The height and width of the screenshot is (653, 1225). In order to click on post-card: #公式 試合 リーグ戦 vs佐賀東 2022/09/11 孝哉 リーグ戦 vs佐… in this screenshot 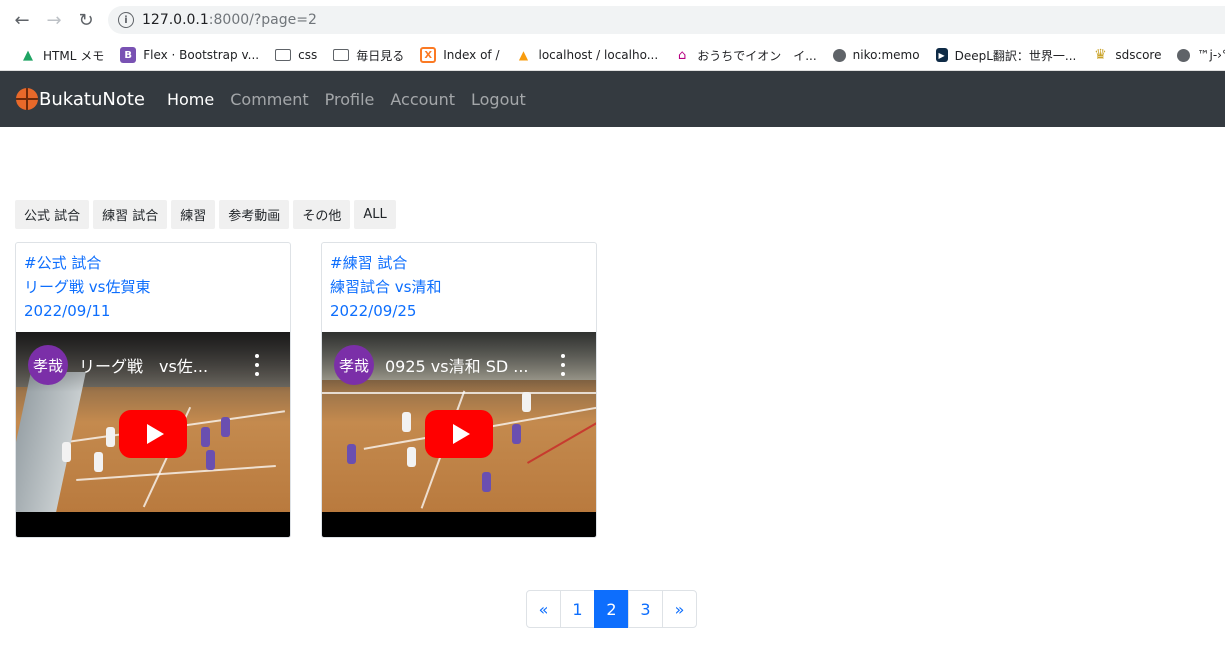, I will do `click(153, 390)`.